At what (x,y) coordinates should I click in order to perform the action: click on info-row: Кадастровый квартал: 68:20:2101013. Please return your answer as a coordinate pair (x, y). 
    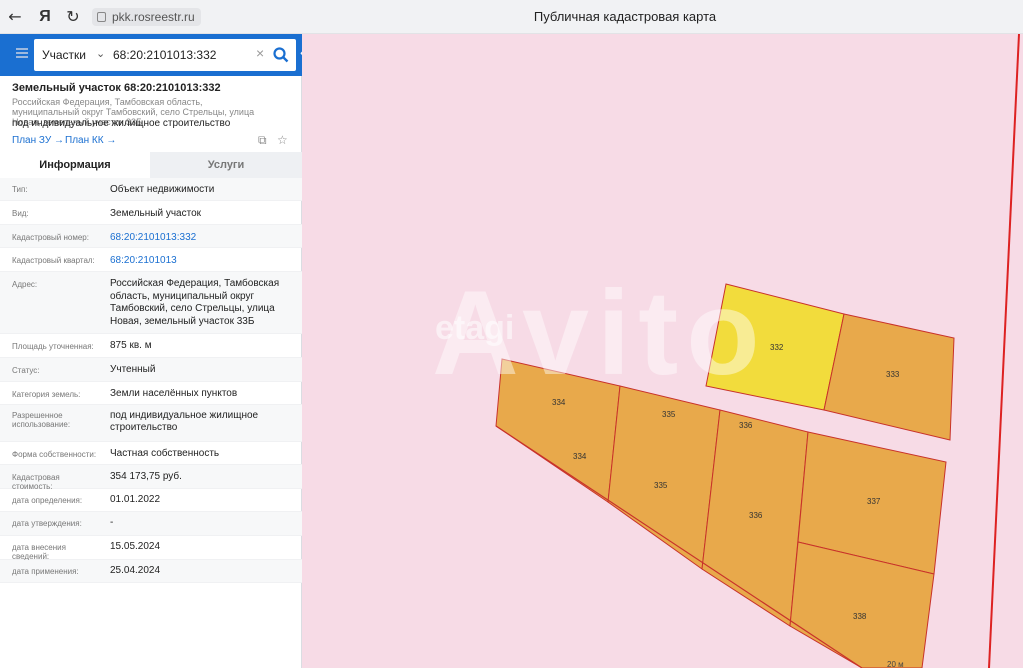
    Looking at the image, I should click on (151, 260).